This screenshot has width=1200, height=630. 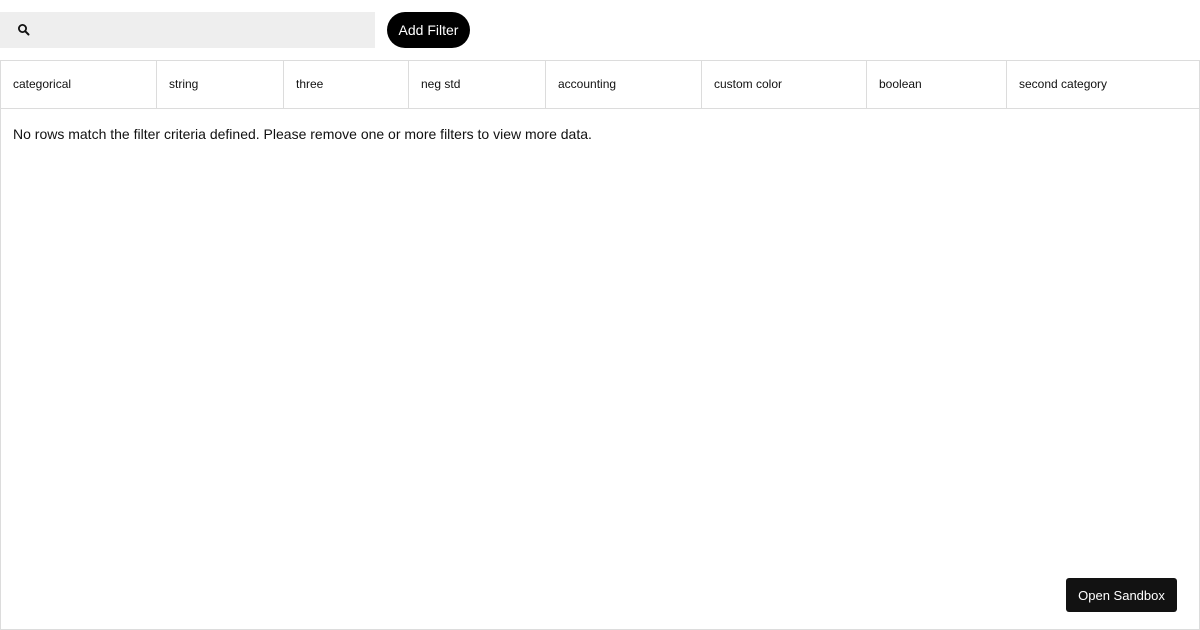 What do you see at coordinates (784, 84) in the screenshot?
I see `column-header-custom-color: custom color` at bounding box center [784, 84].